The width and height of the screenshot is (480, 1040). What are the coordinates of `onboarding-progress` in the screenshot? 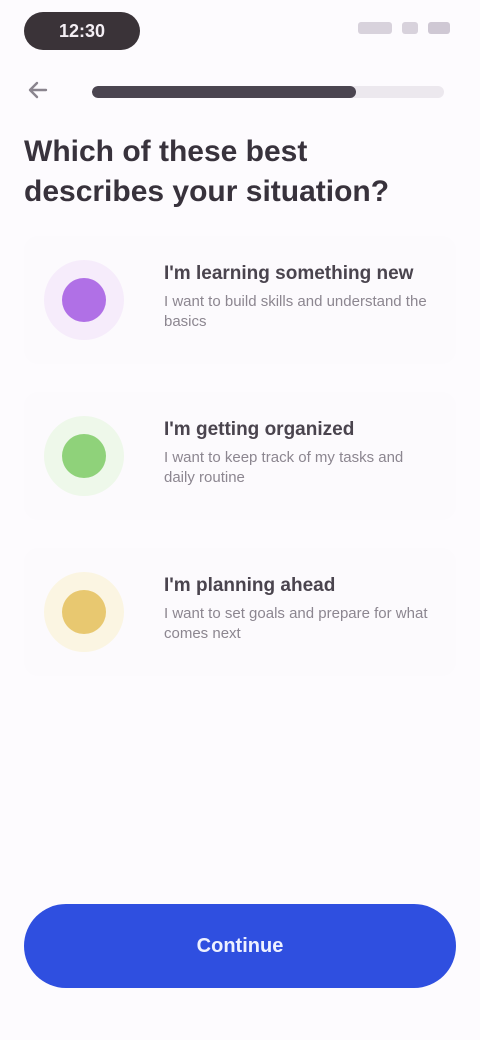 It's located at (268, 92).